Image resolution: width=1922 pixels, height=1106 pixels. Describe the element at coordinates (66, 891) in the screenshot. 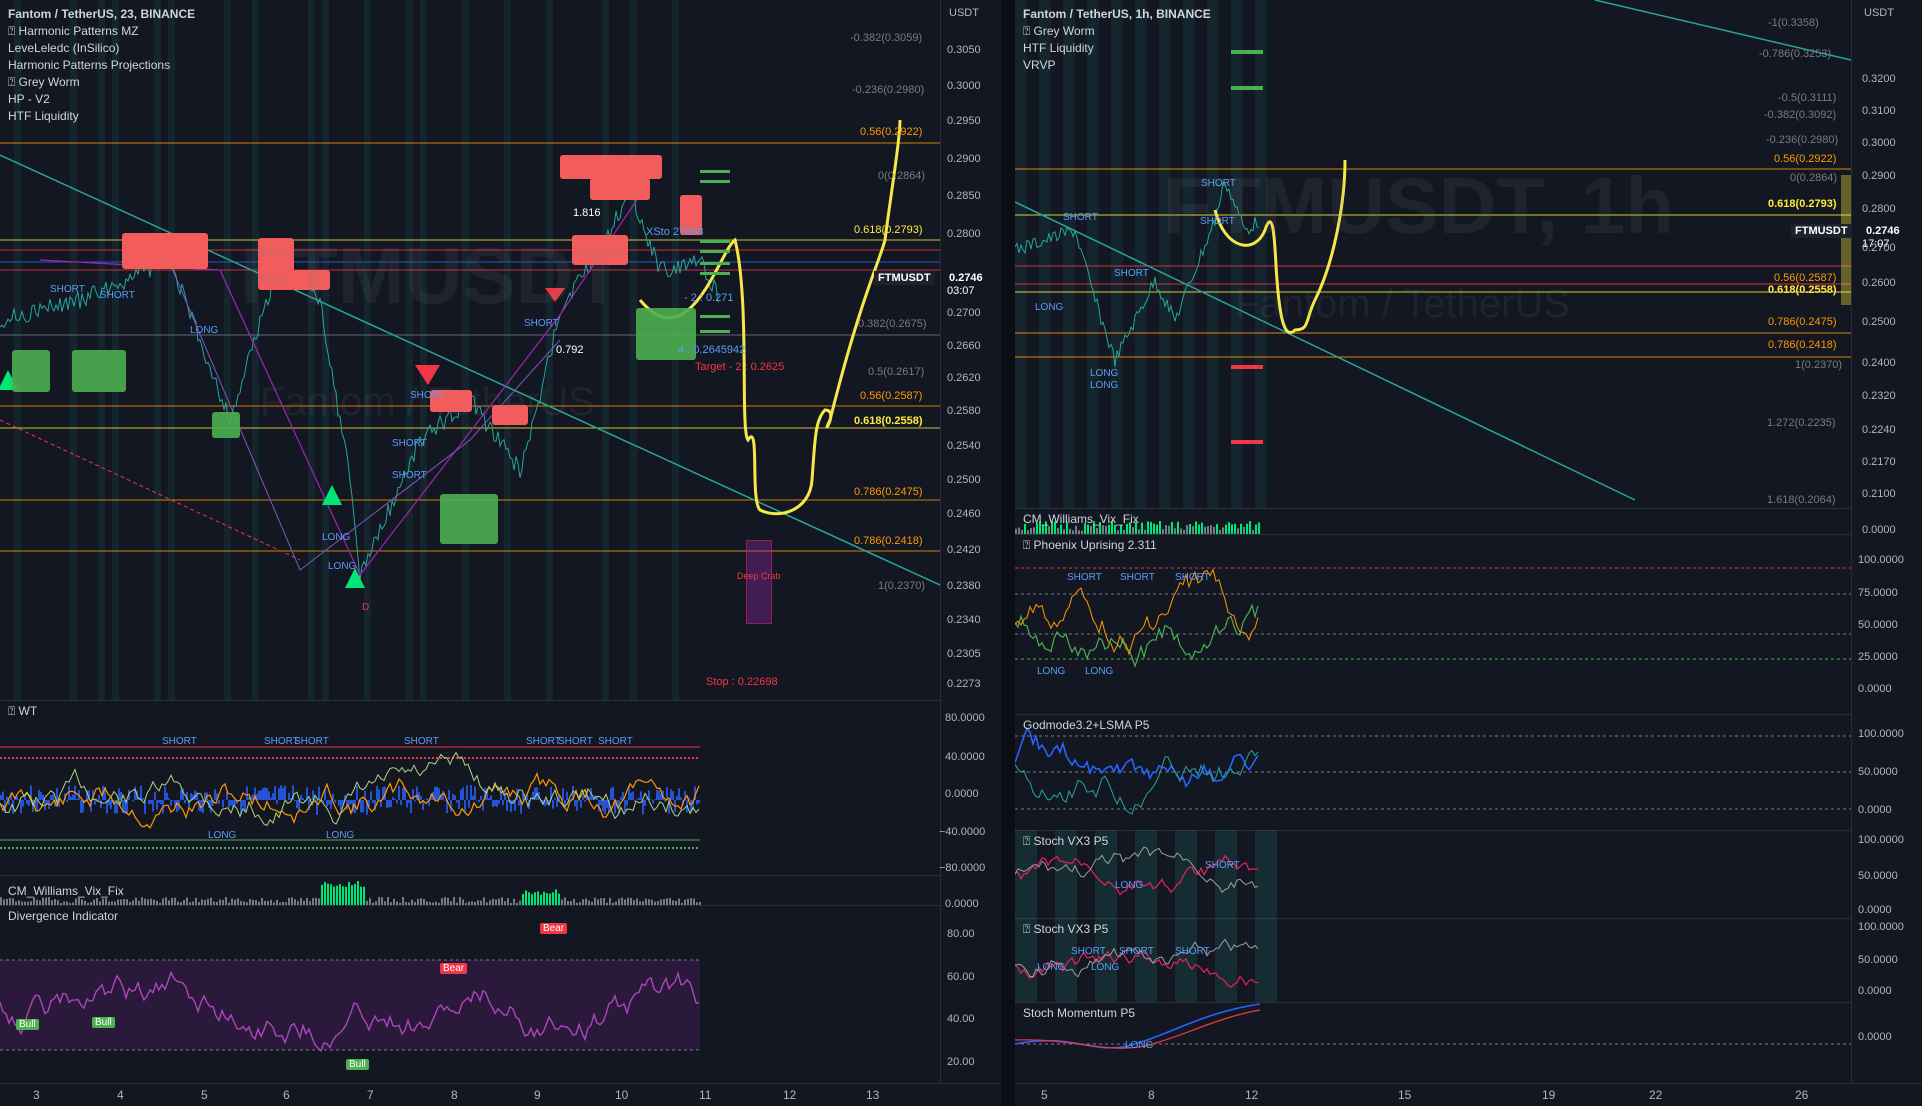

I see `vix-title: CM_Williams_Vix_Fix` at that location.